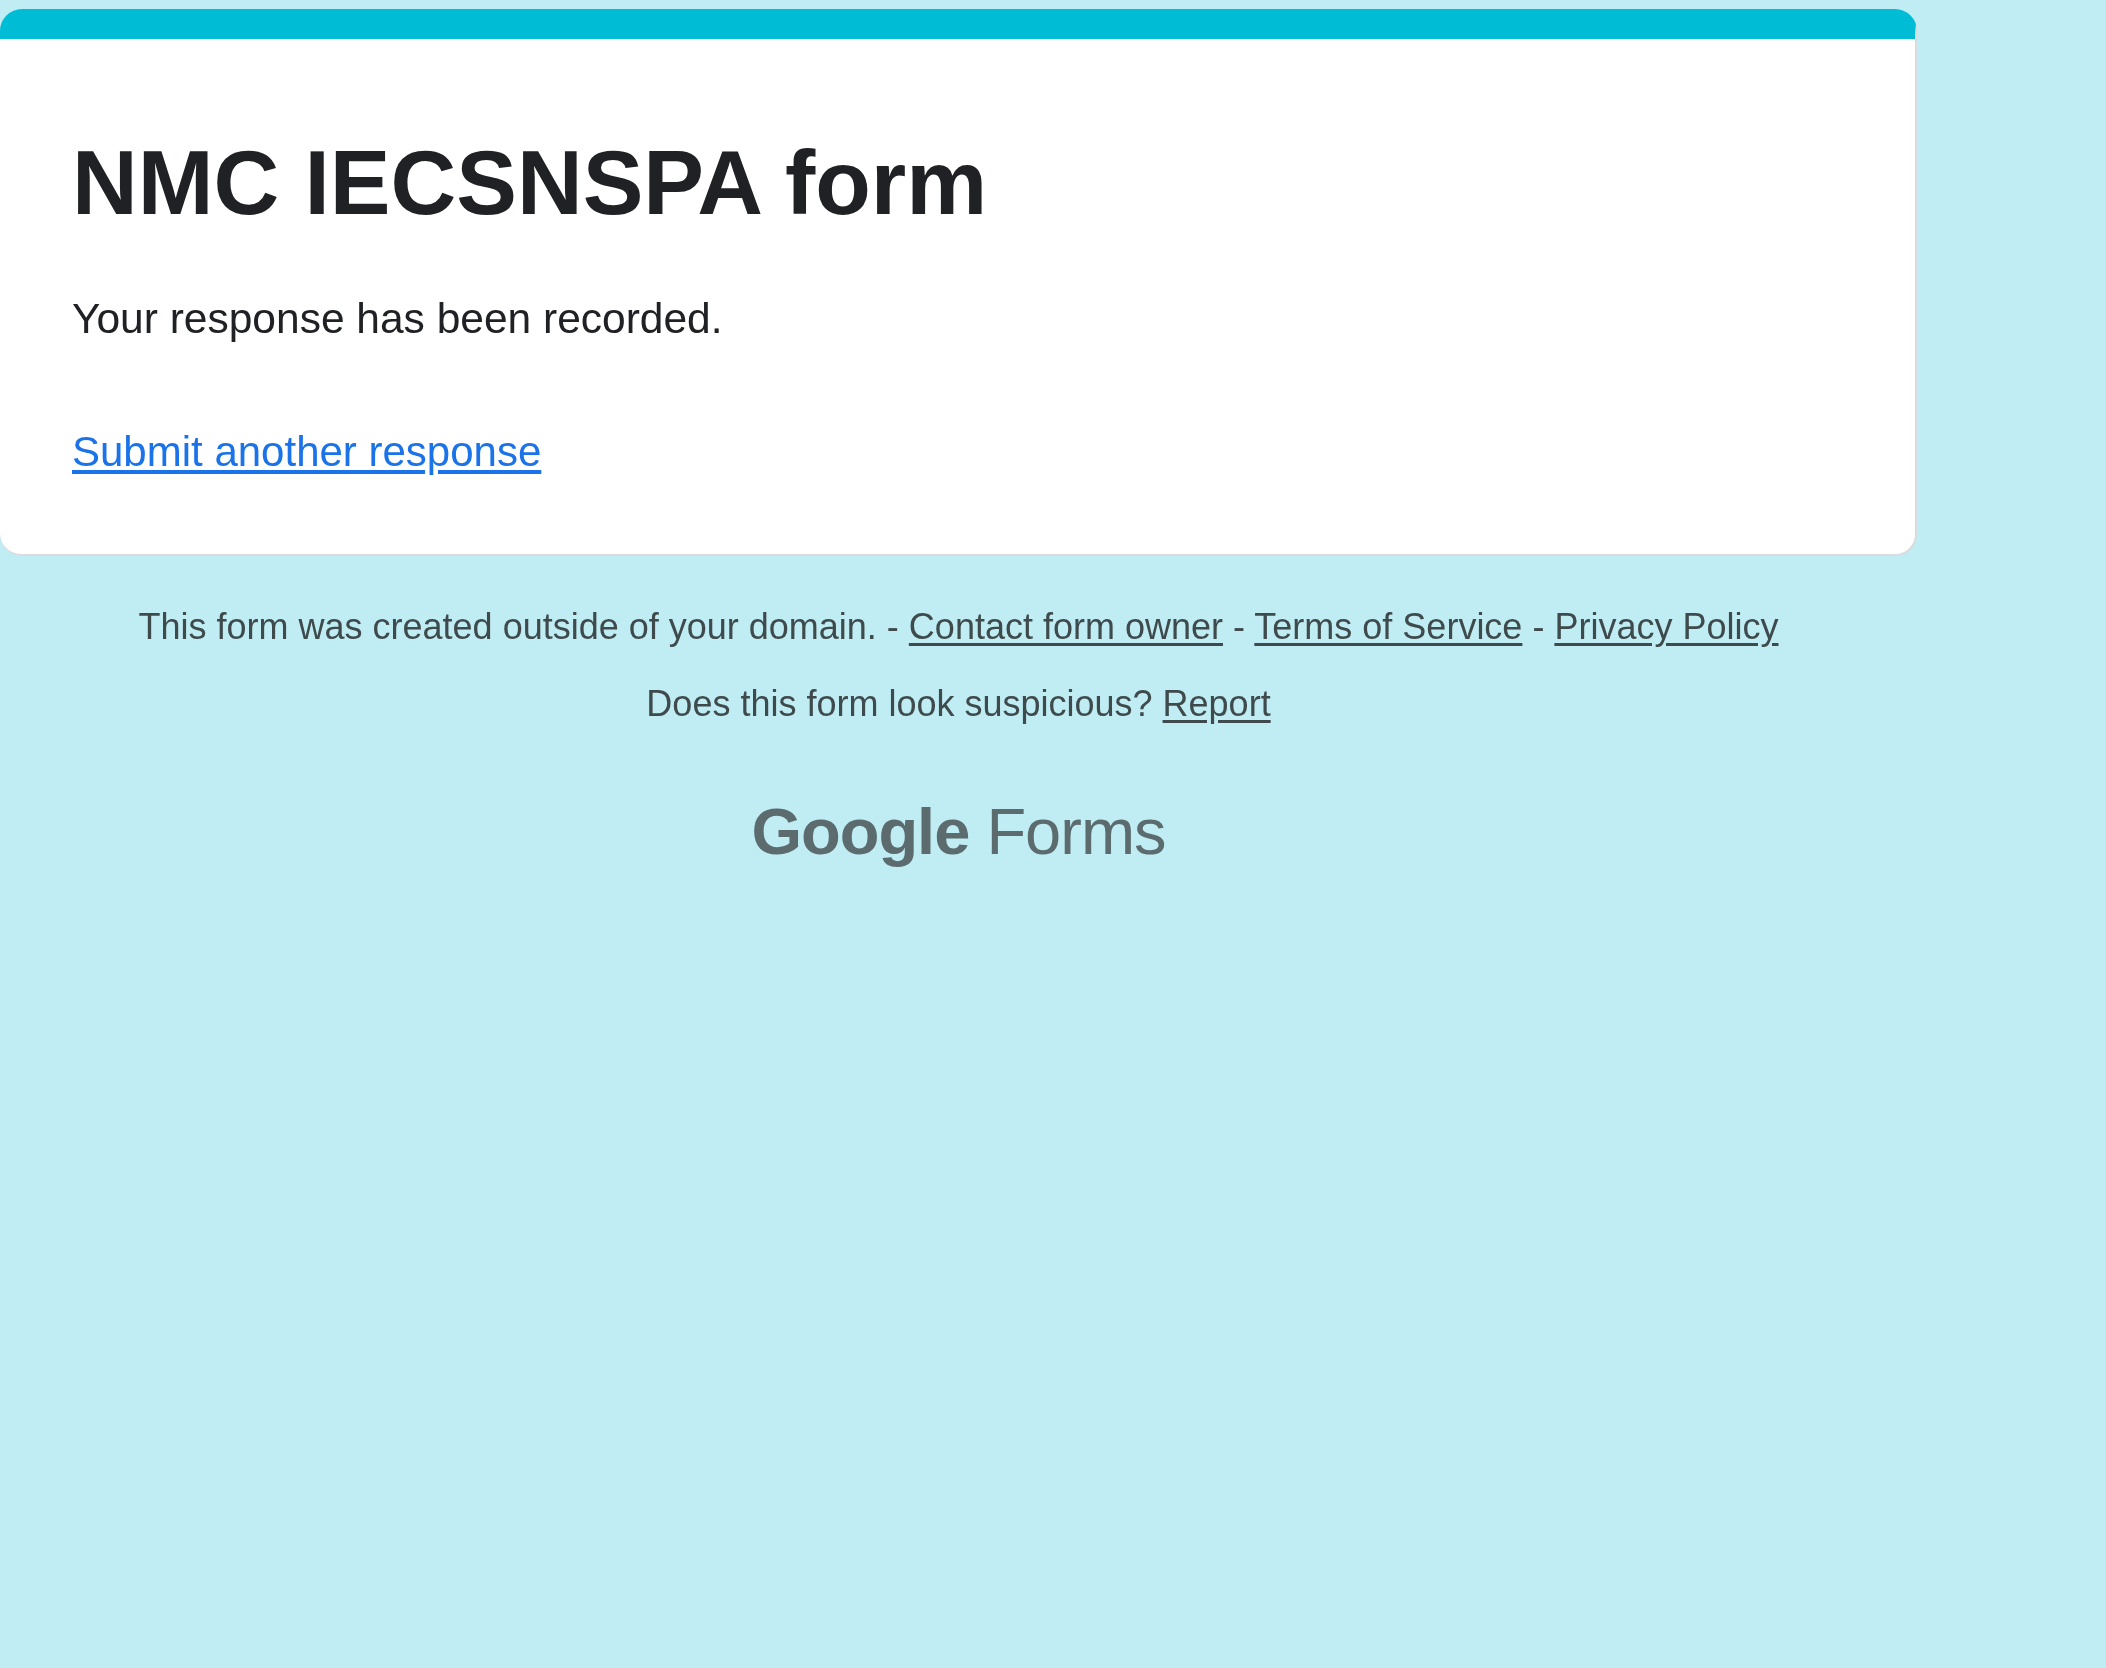 The image size is (2106, 1668). What do you see at coordinates (1216, 703) in the screenshot?
I see `footer-link: Report` at bounding box center [1216, 703].